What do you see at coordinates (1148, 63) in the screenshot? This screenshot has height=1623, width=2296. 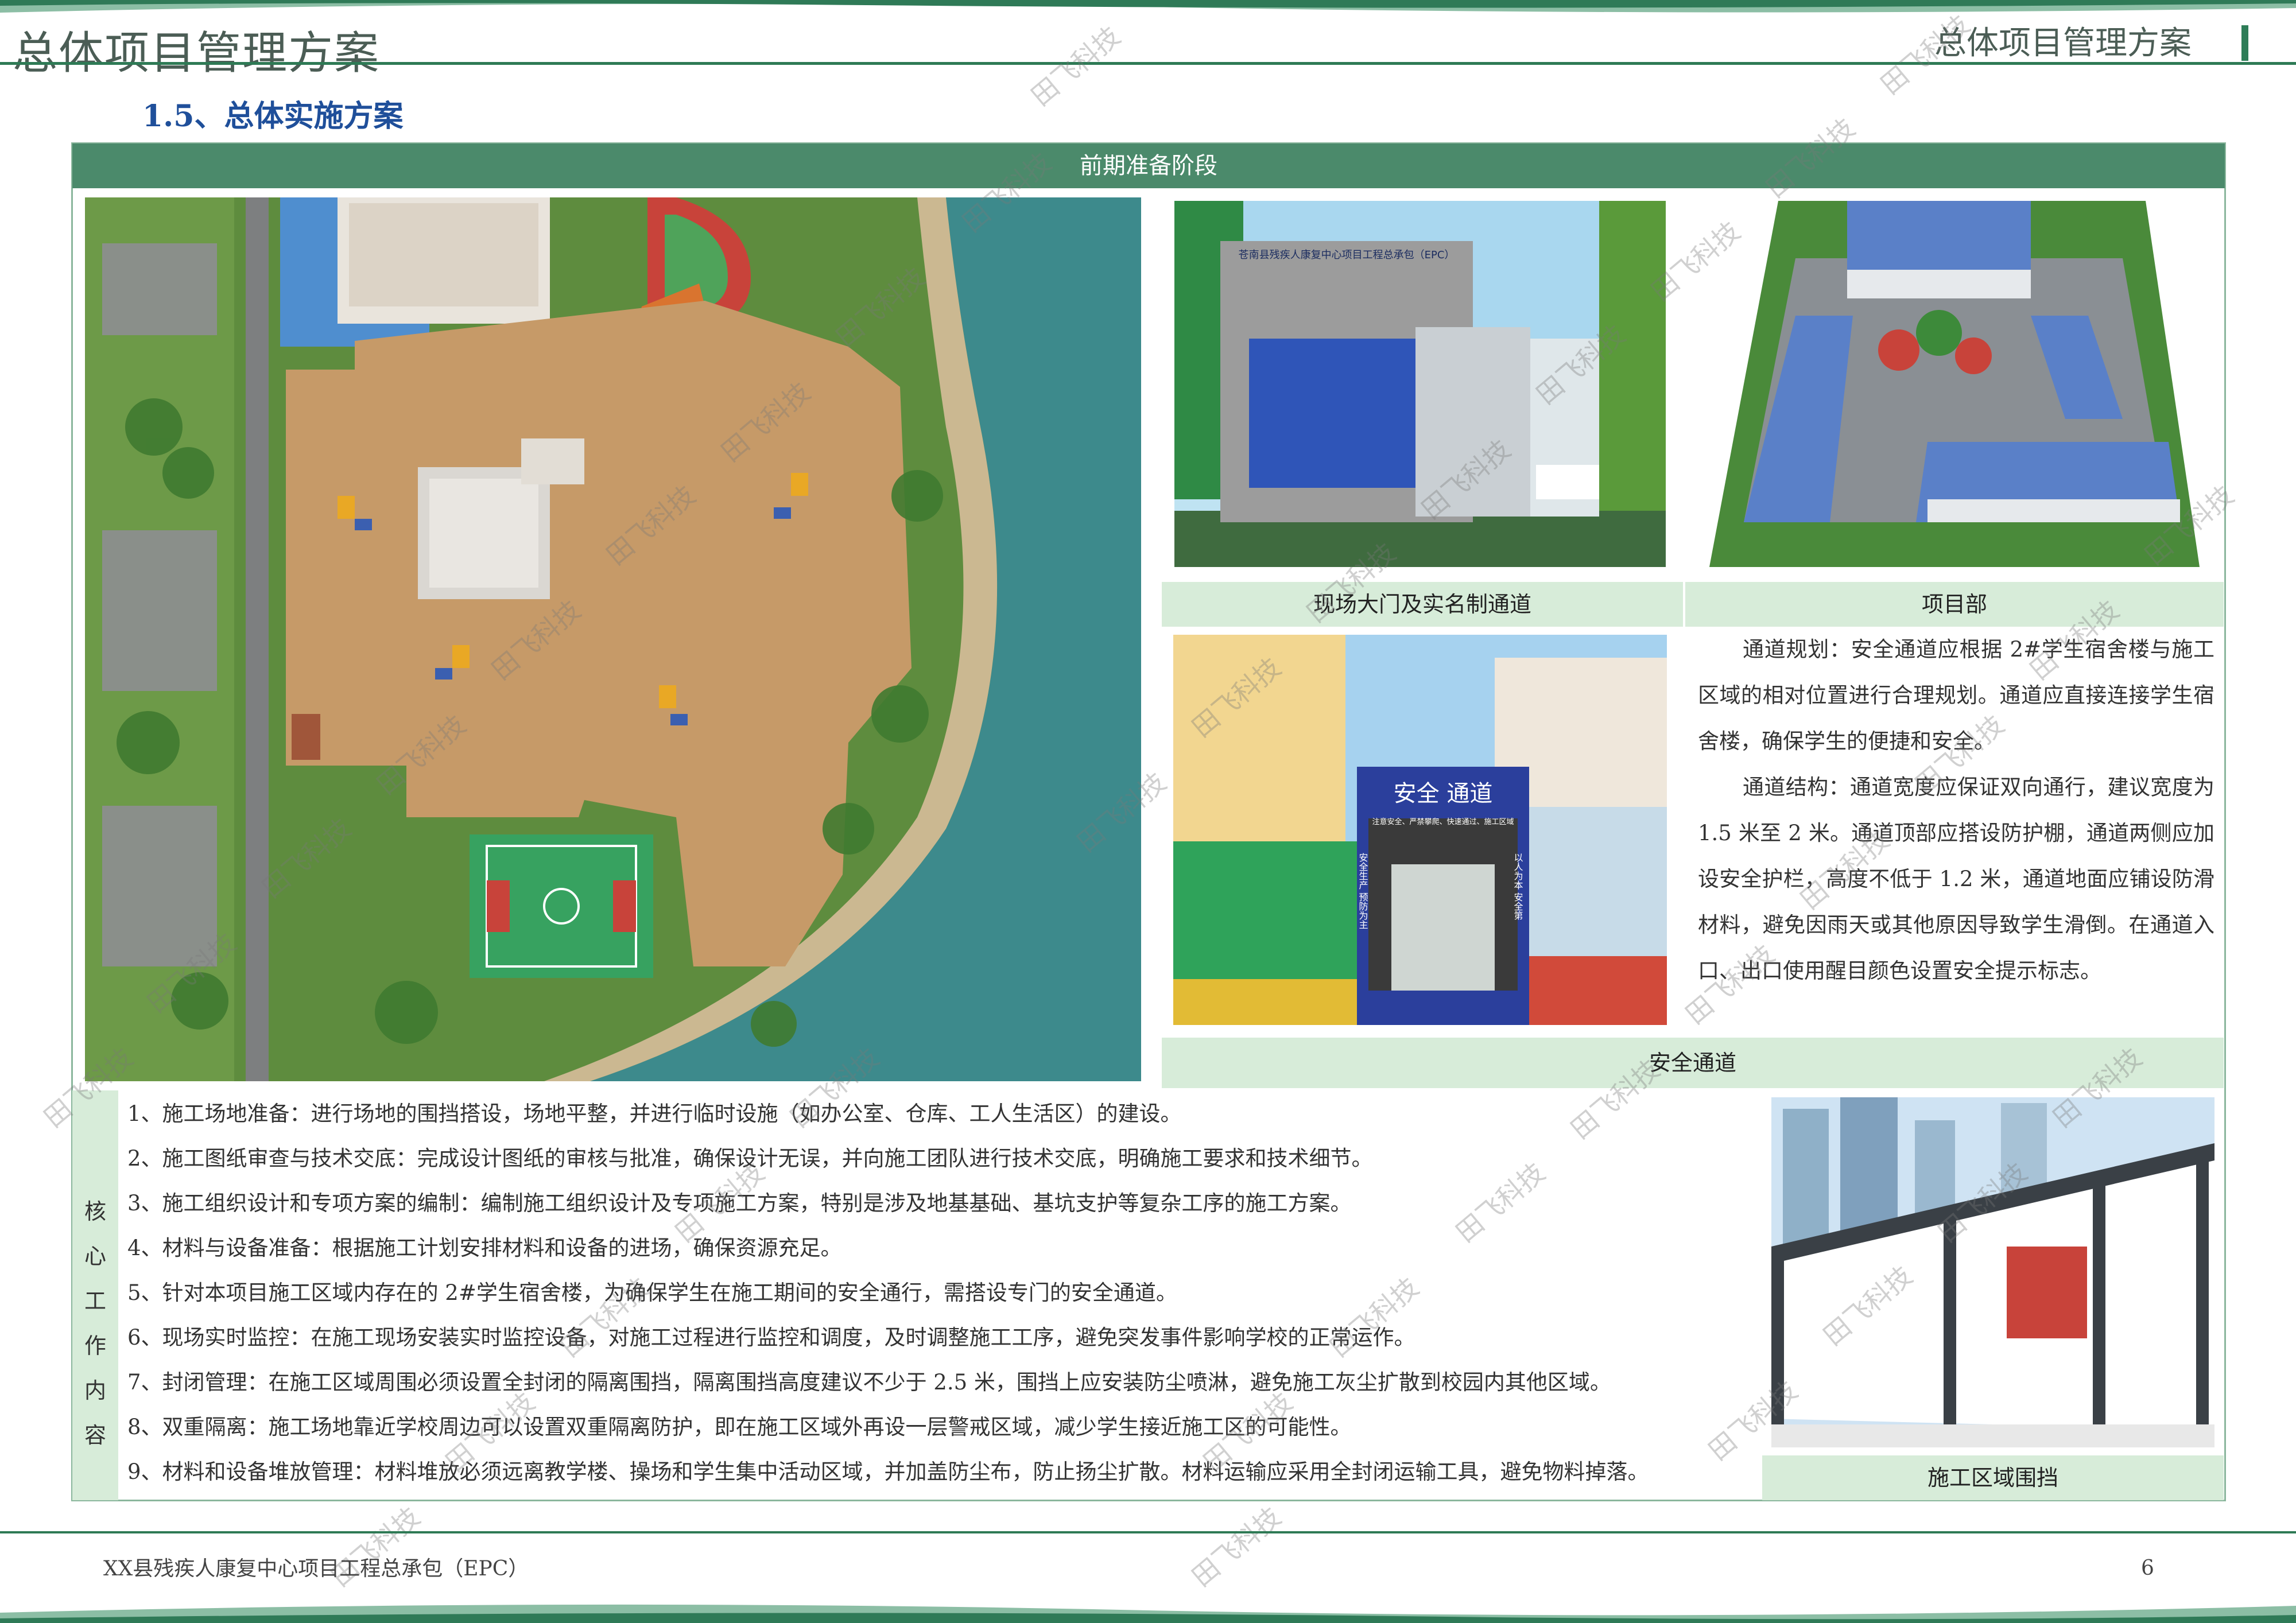 I see `header-rule` at bounding box center [1148, 63].